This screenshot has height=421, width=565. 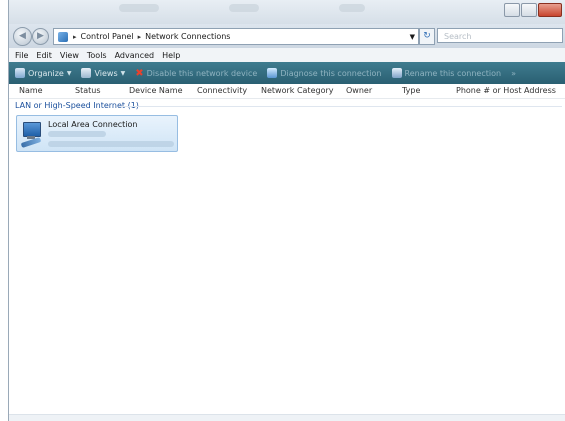 What do you see at coordinates (506, 90) in the screenshot?
I see `column-header-phone-host: Phone # or Host Address` at bounding box center [506, 90].